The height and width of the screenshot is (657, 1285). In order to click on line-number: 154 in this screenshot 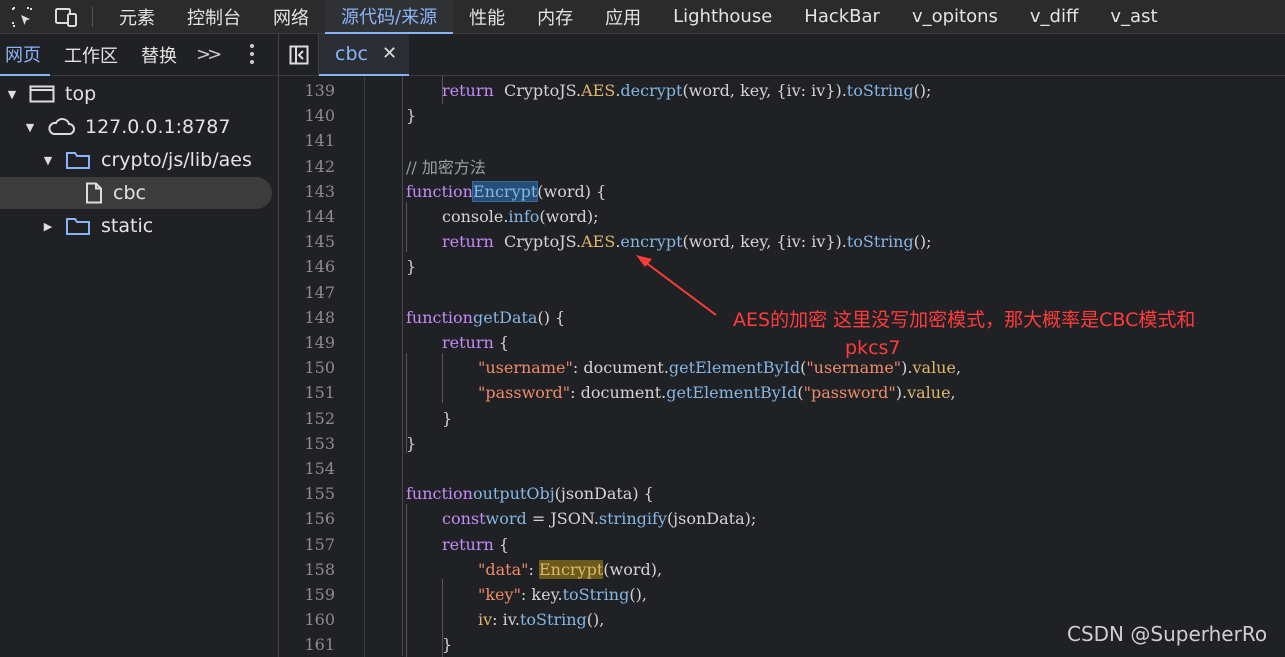, I will do `click(307, 468)`.